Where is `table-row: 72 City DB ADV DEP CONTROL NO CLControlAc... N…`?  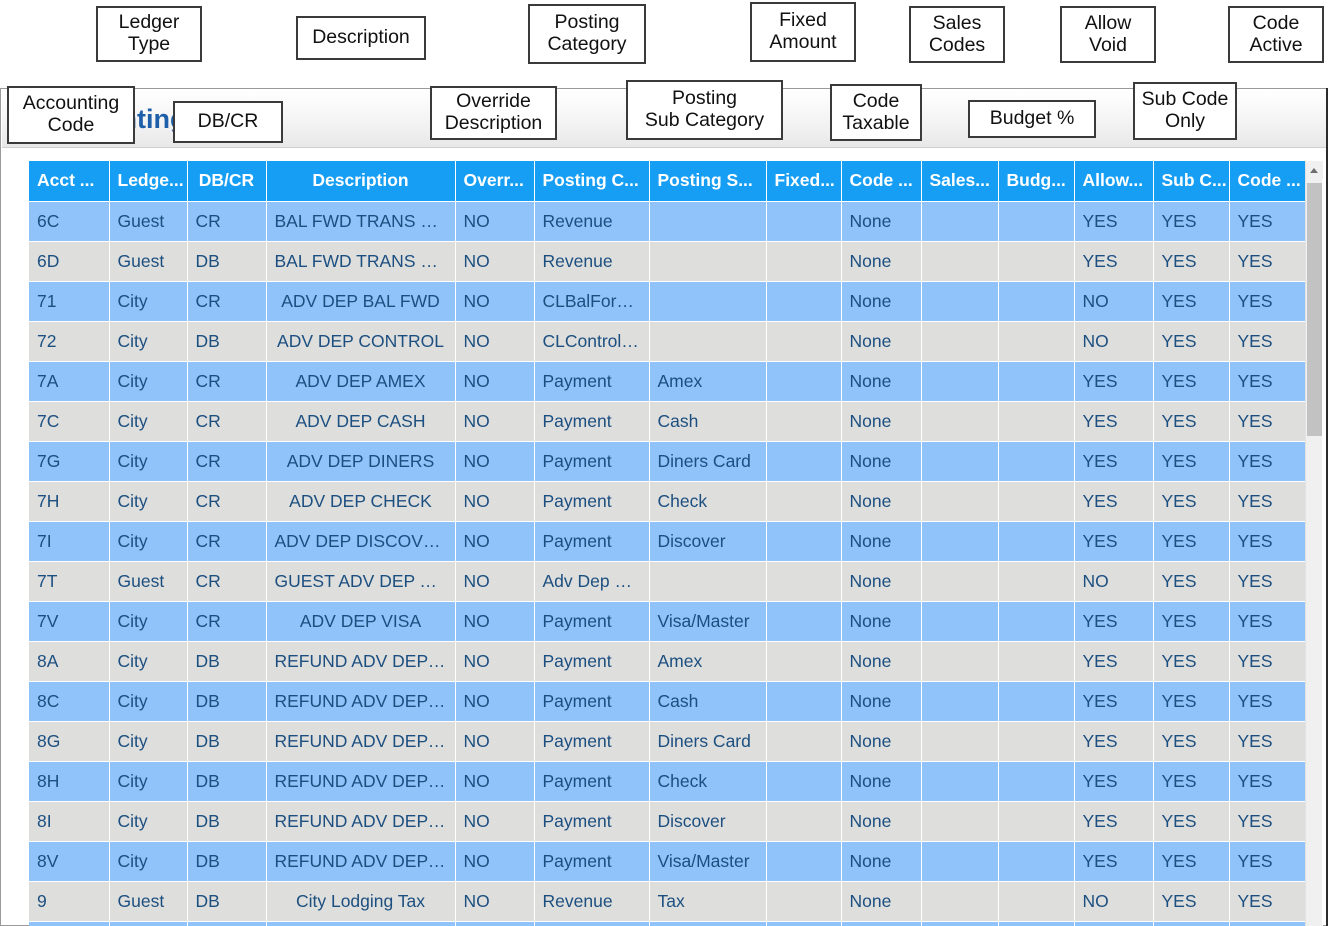 table-row: 72 City DB ADV DEP CONTROL NO CLControlAc... N… is located at coordinates (668, 341).